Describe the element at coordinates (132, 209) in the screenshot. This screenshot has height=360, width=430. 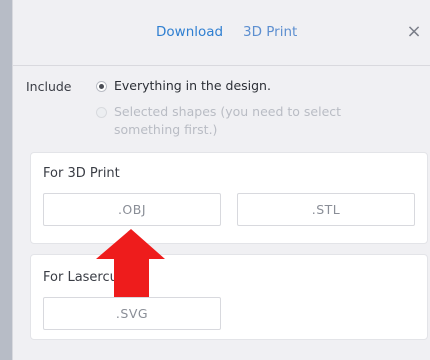
I see `export-obj-button: .OBJ` at that location.